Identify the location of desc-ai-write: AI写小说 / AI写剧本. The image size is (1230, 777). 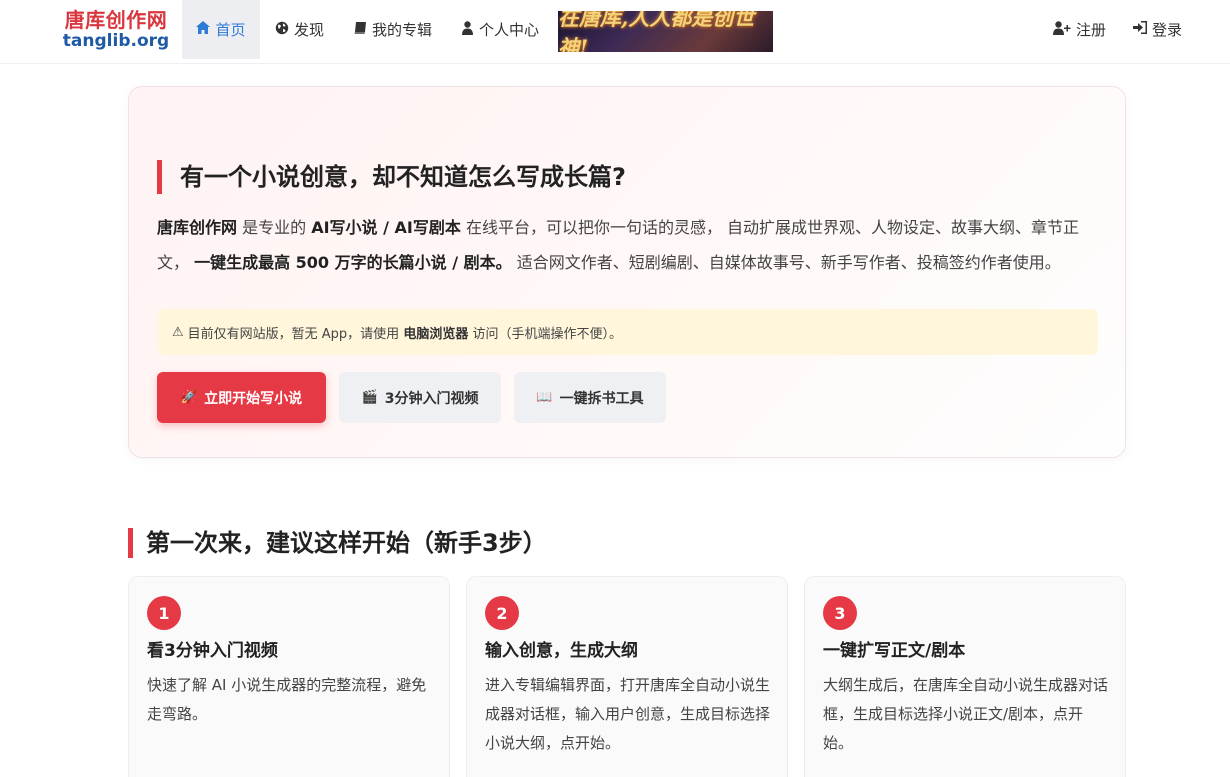
(386, 227).